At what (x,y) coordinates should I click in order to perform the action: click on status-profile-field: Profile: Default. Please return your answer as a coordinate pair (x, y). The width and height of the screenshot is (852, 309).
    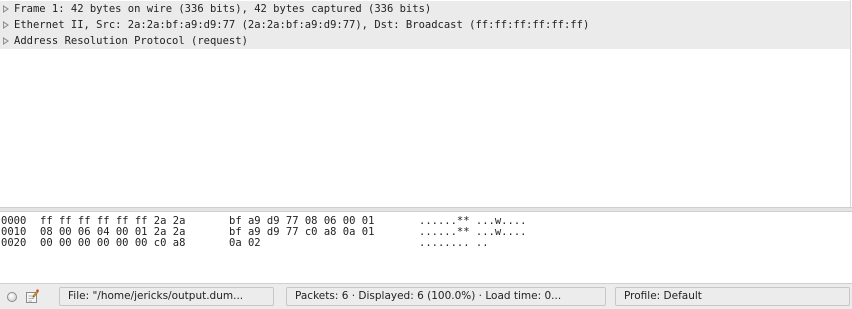
    Looking at the image, I should click on (732, 296).